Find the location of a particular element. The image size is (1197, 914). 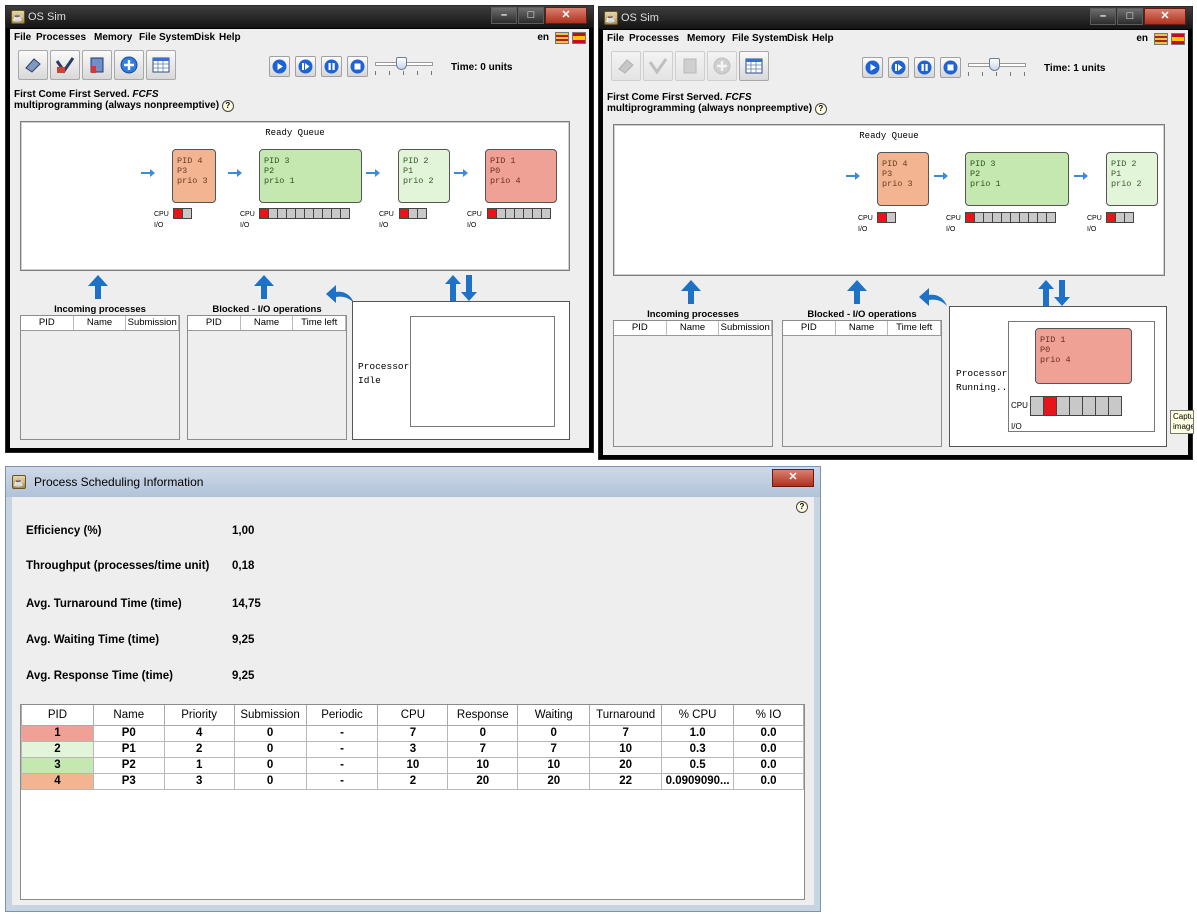

table-row: 2 P1 2 0-3 7 7 10 0.3 0.0 is located at coordinates (412, 749).